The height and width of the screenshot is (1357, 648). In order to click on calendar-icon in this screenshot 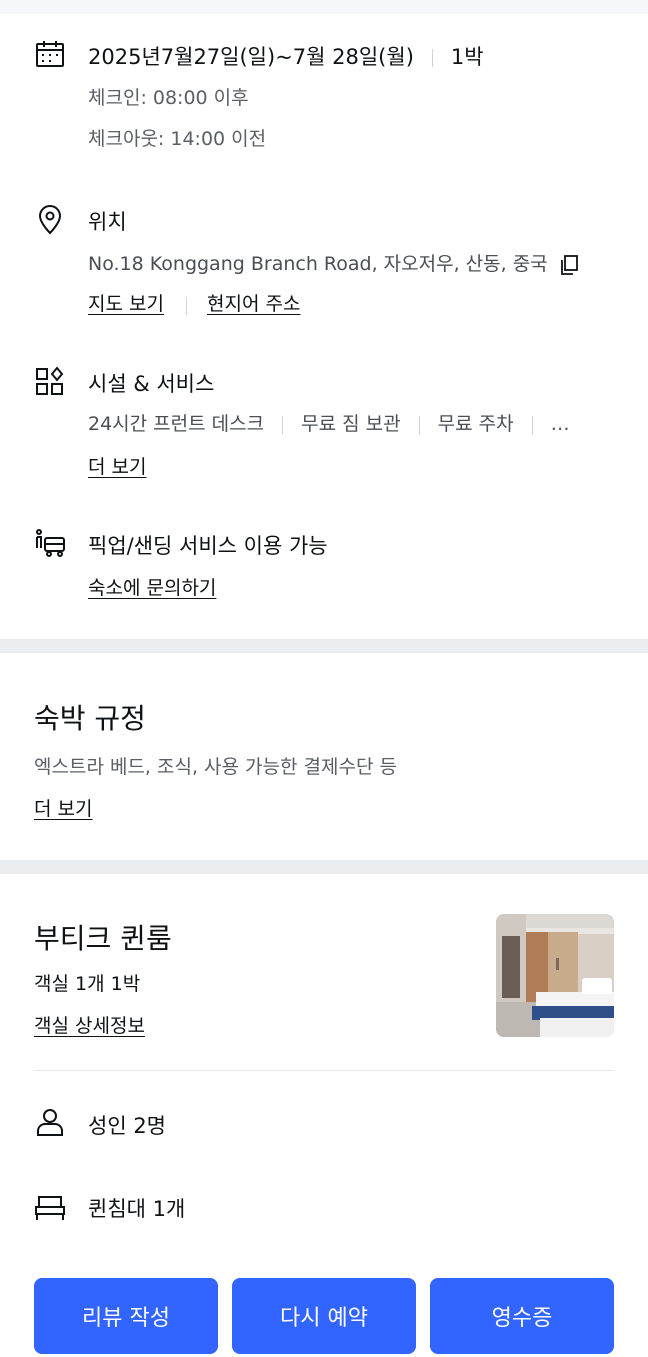, I will do `click(50, 54)`.